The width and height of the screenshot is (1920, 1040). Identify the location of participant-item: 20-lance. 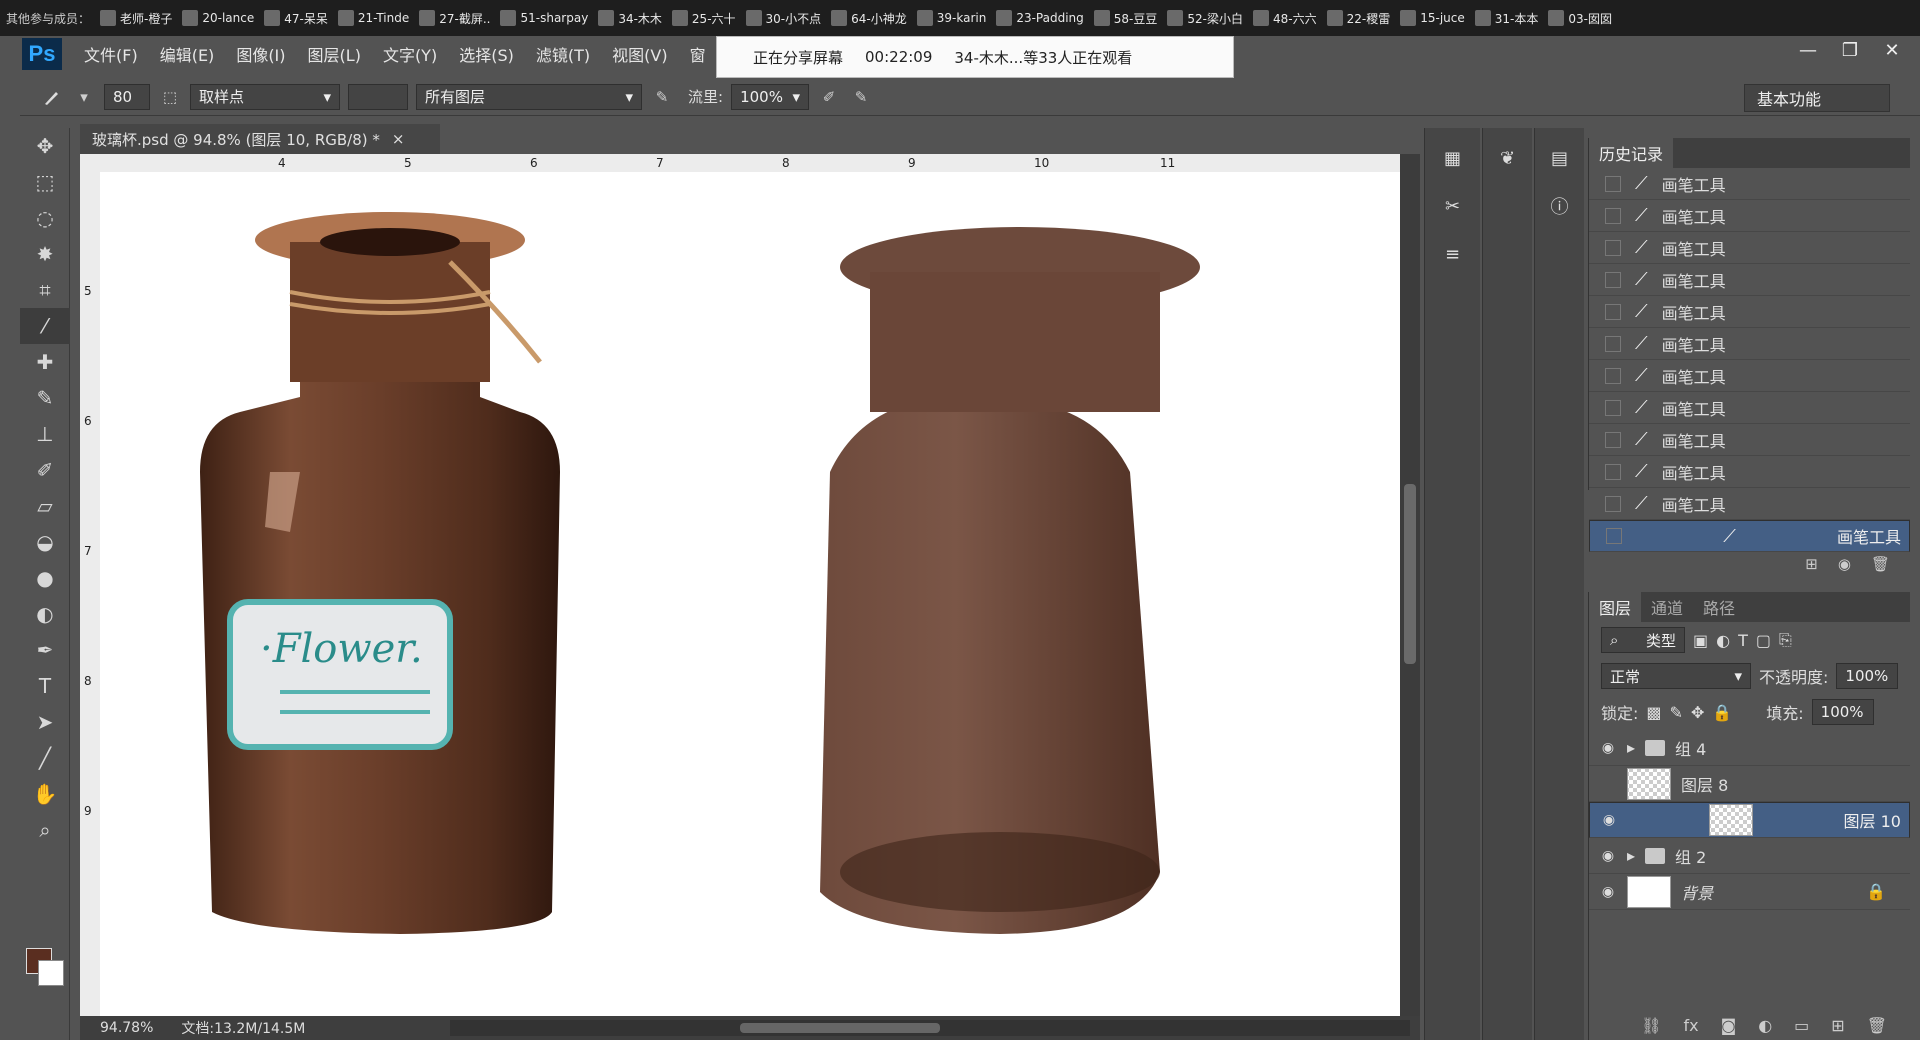
(218, 18).